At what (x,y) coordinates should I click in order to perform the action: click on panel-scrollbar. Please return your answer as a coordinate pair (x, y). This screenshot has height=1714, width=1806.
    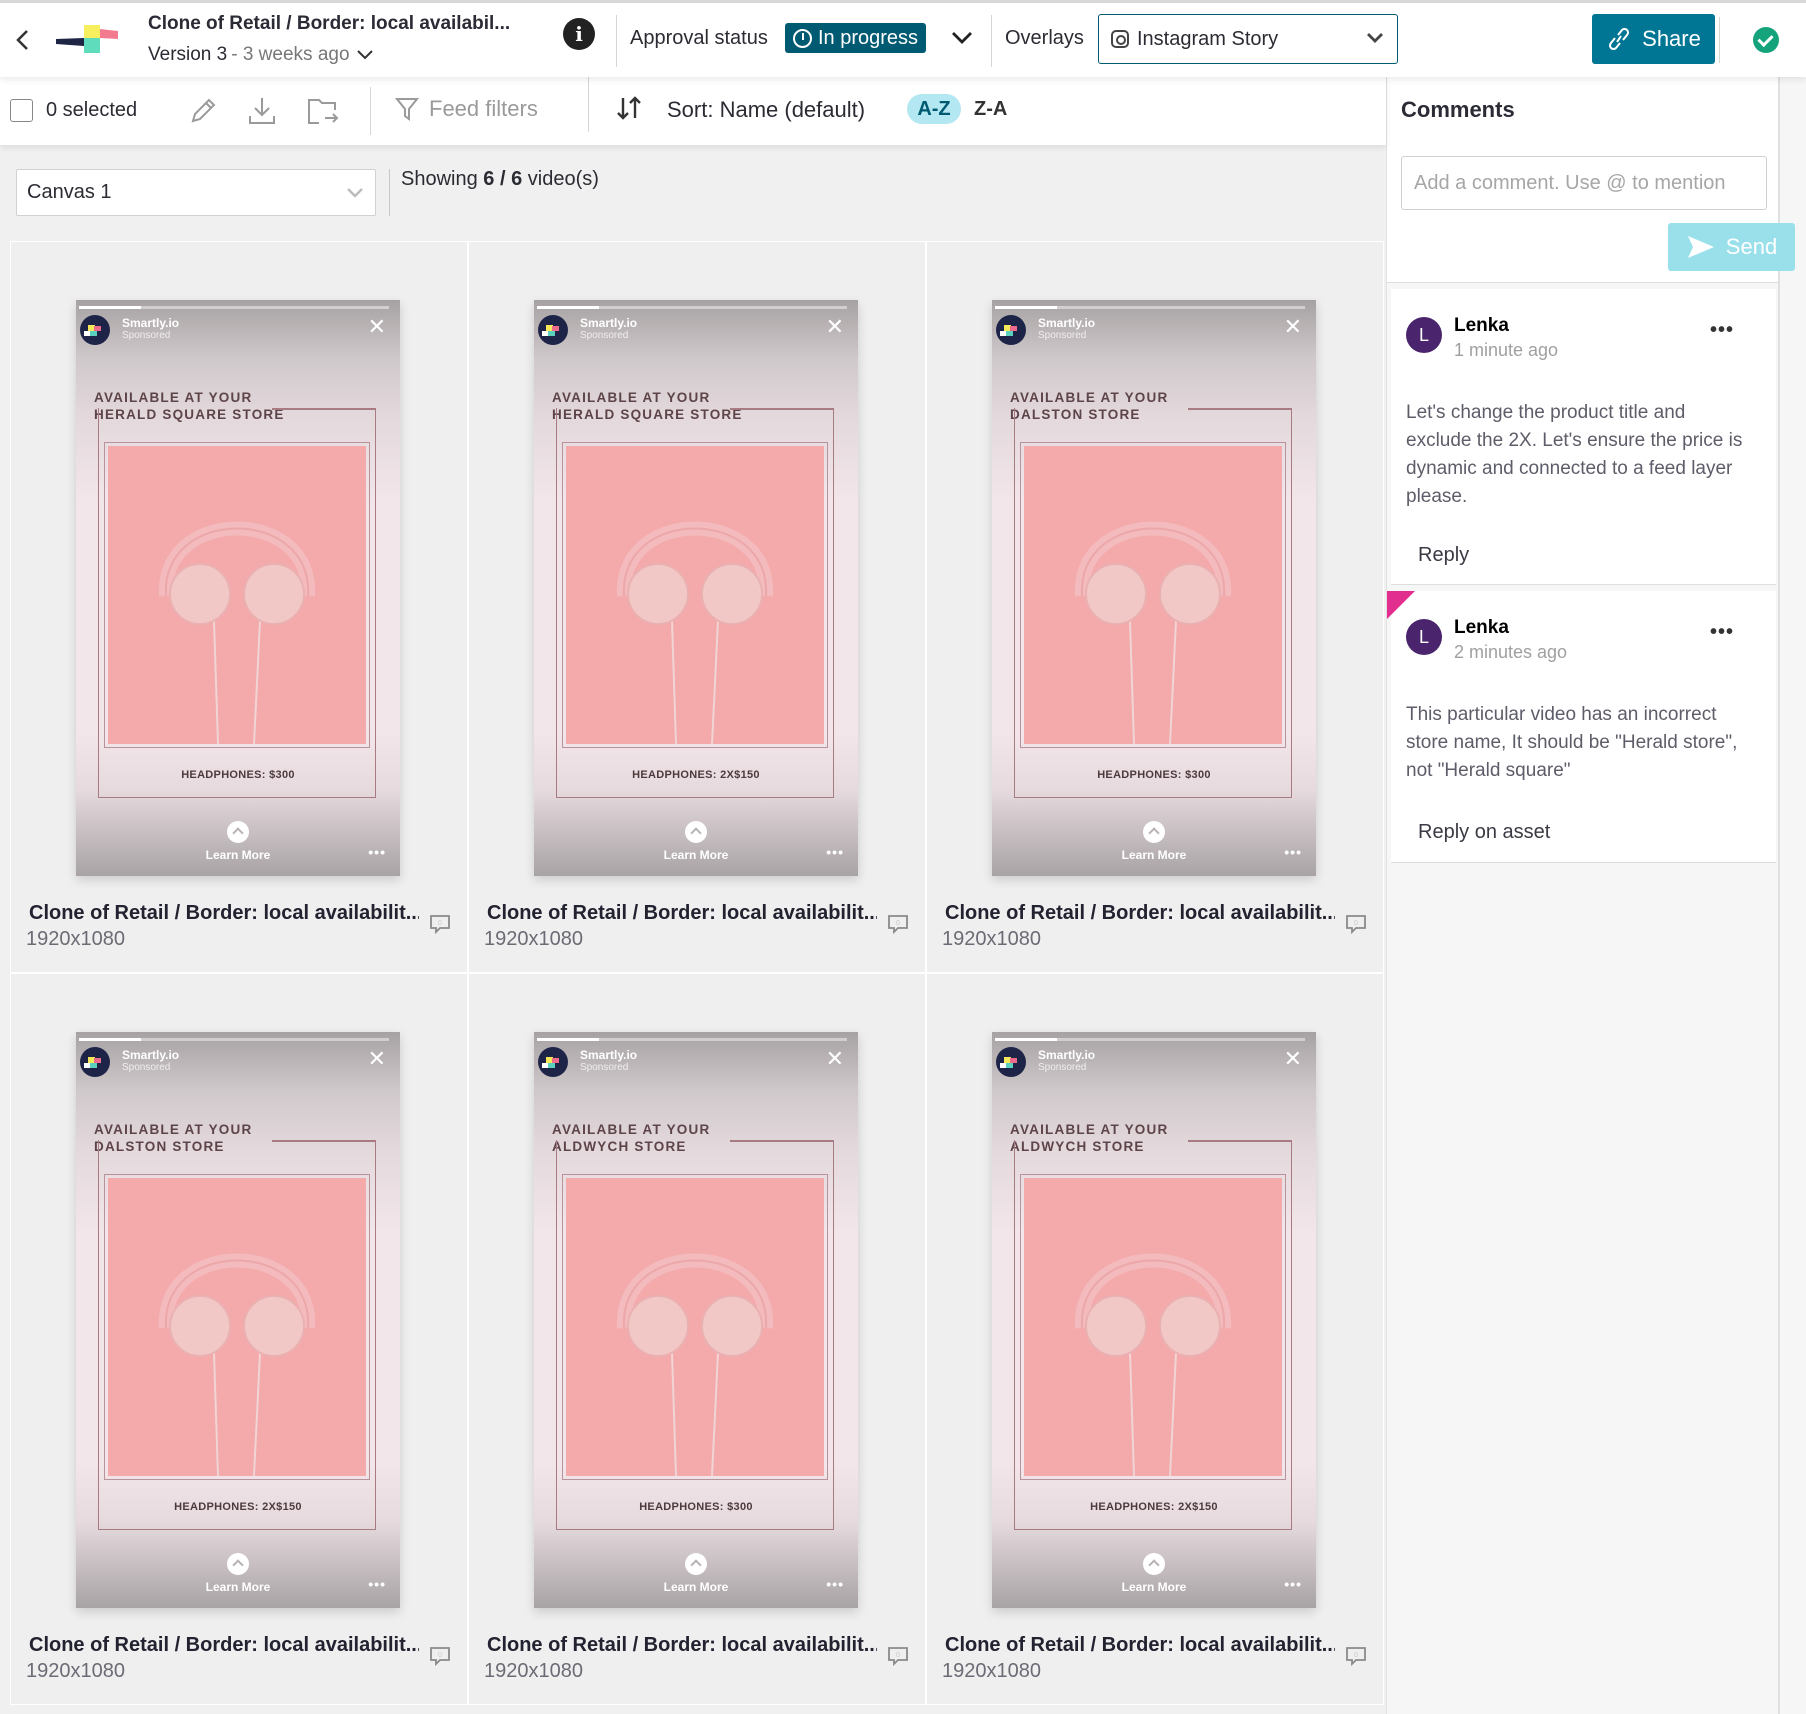
    Looking at the image, I should click on (1792, 895).